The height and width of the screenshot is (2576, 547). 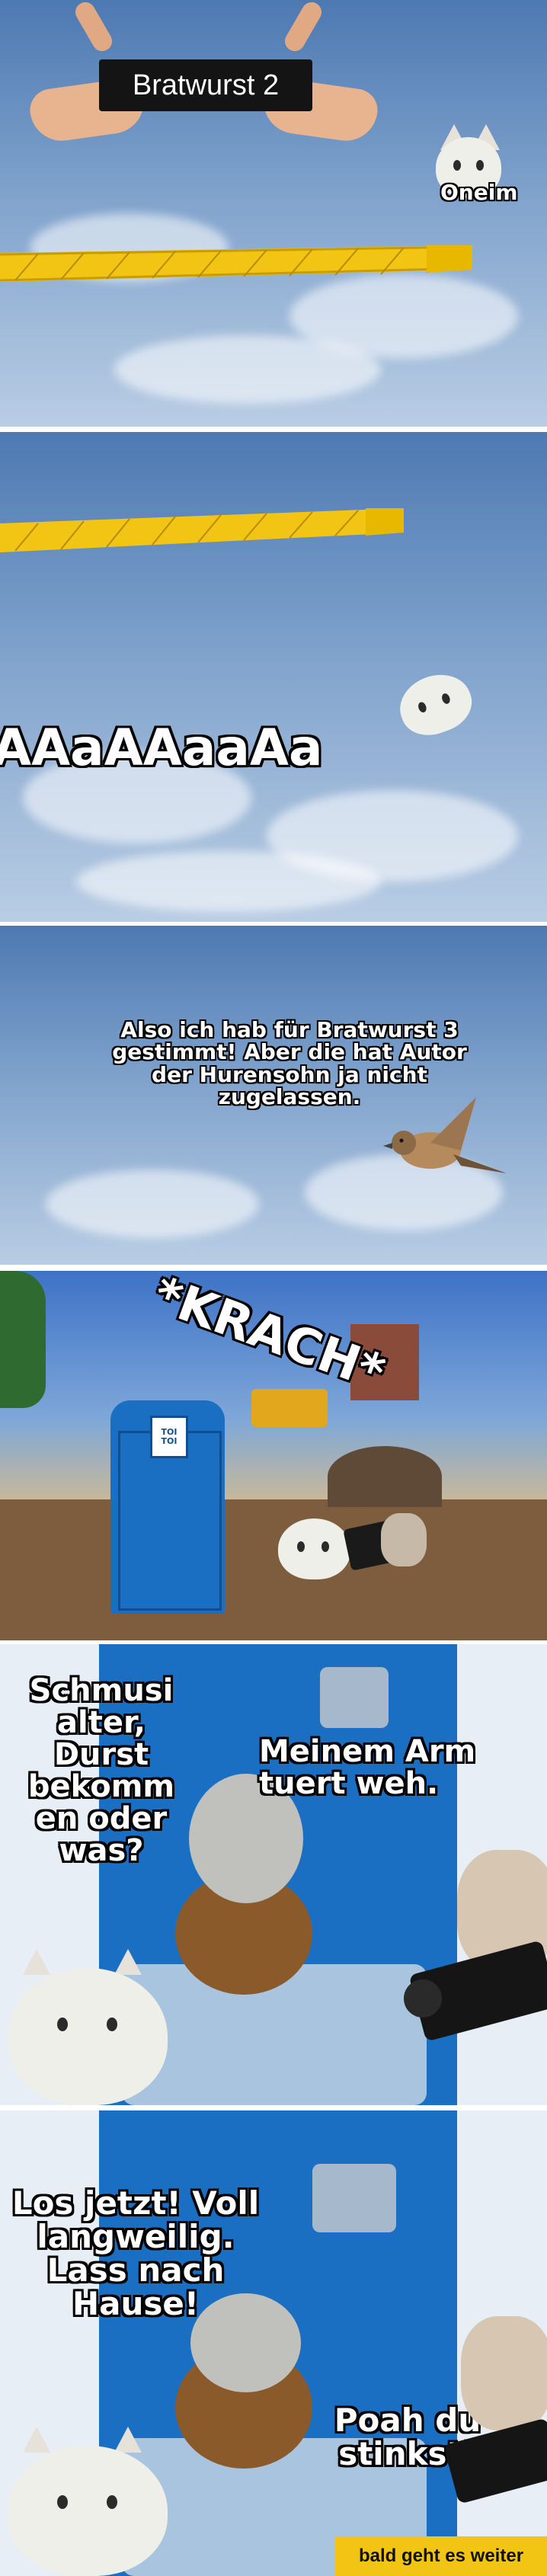 I want to click on title-text: Bratwurst 2, so click(x=206, y=85).